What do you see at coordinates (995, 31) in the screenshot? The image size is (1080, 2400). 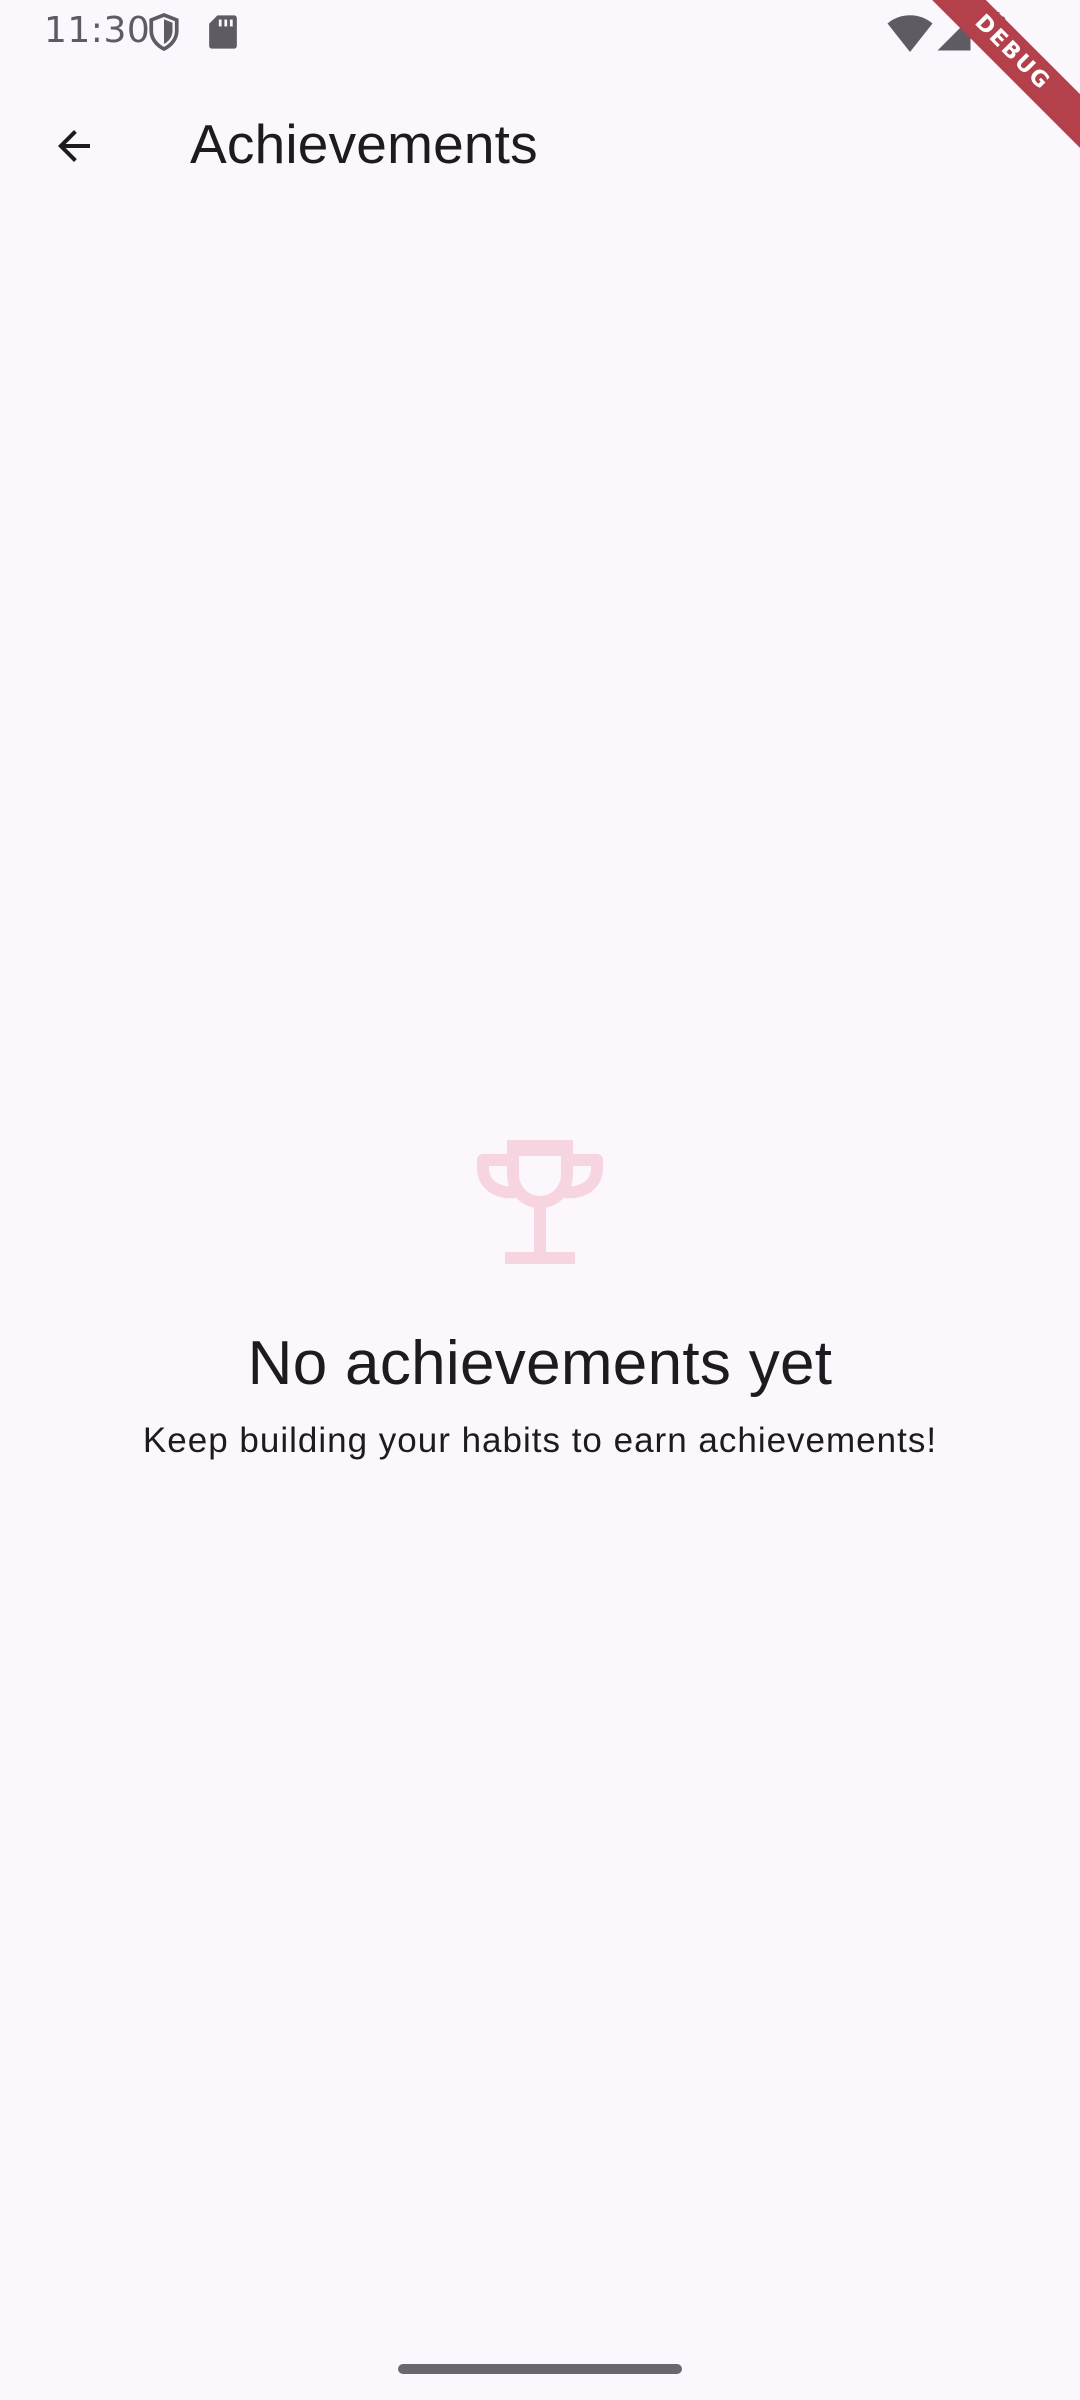 I see `battery-icon` at bounding box center [995, 31].